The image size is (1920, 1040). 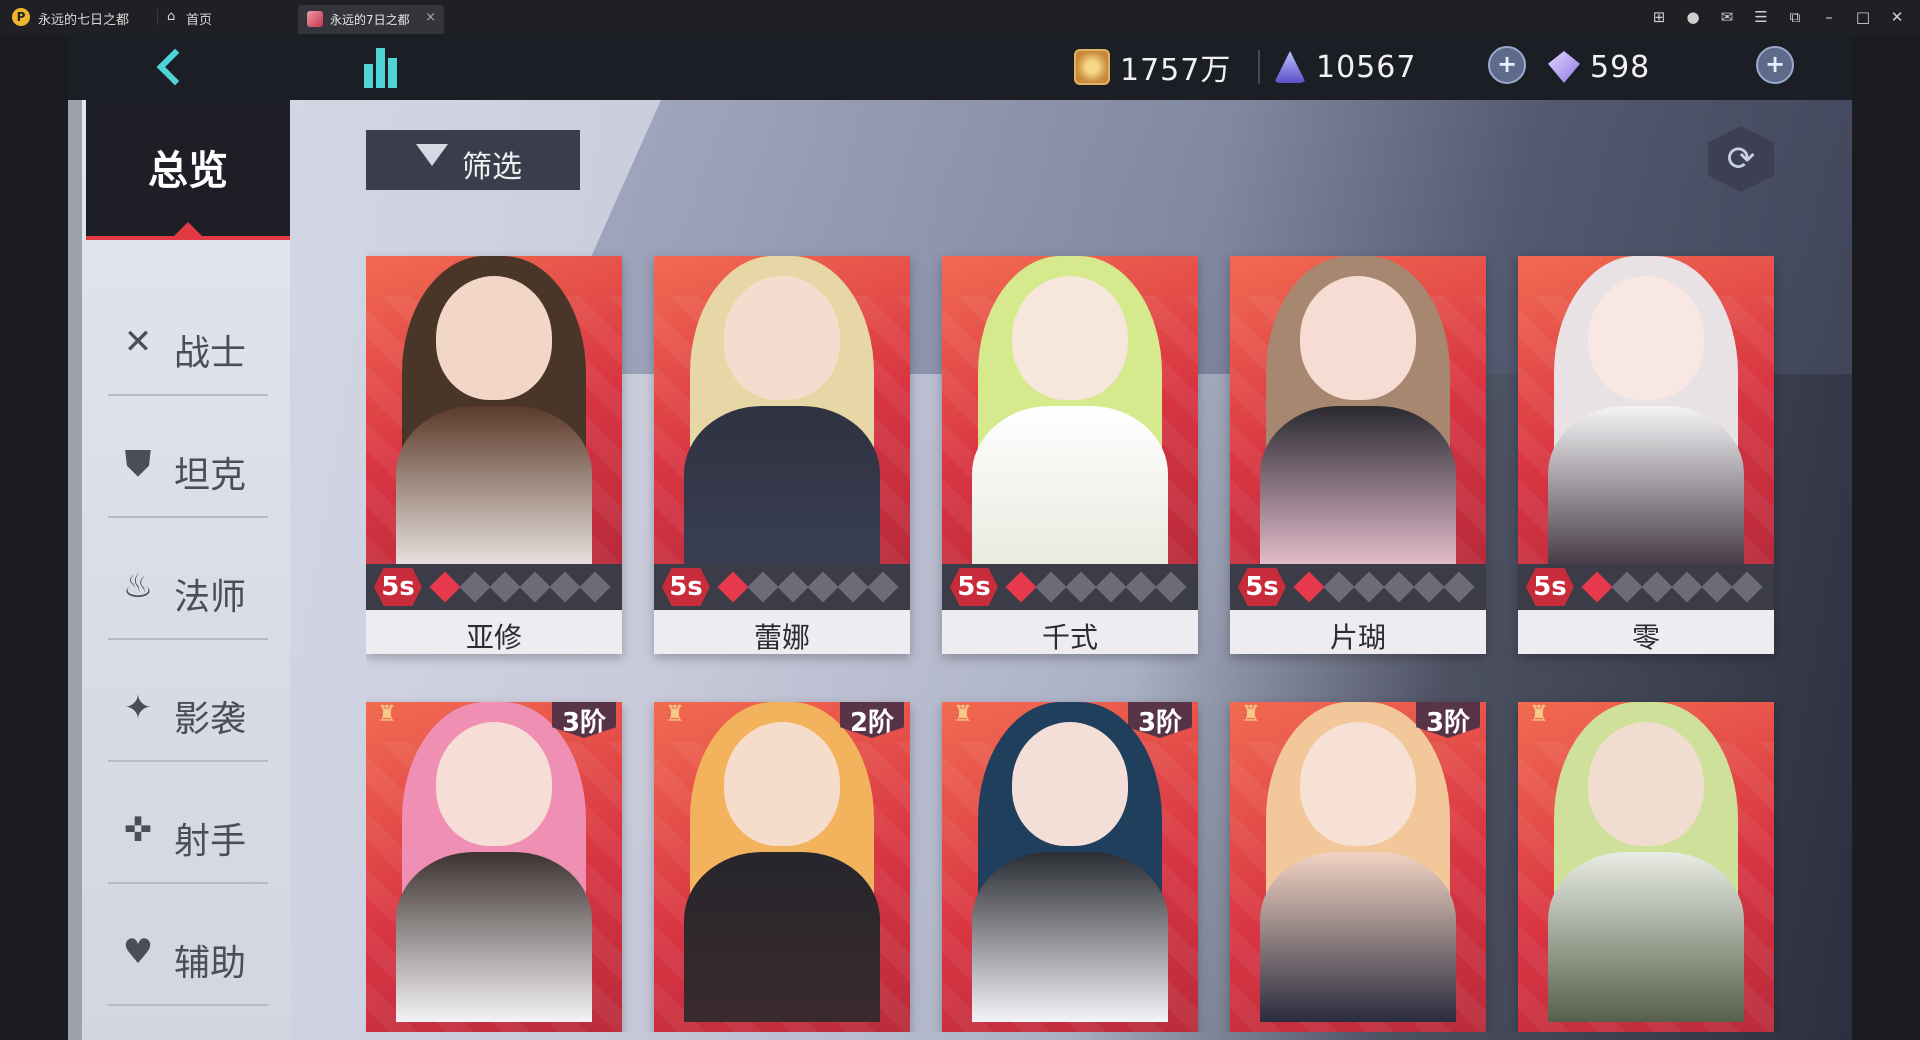 I want to click on category-tank: ⛊ 坦克, so click(x=188, y=466).